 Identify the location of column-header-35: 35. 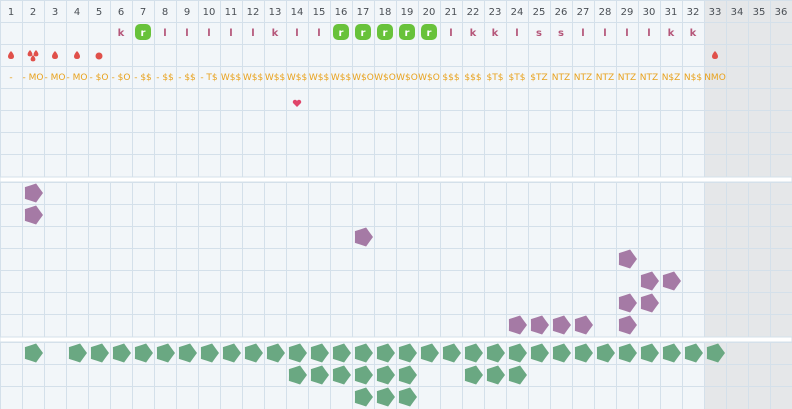
(759, 12).